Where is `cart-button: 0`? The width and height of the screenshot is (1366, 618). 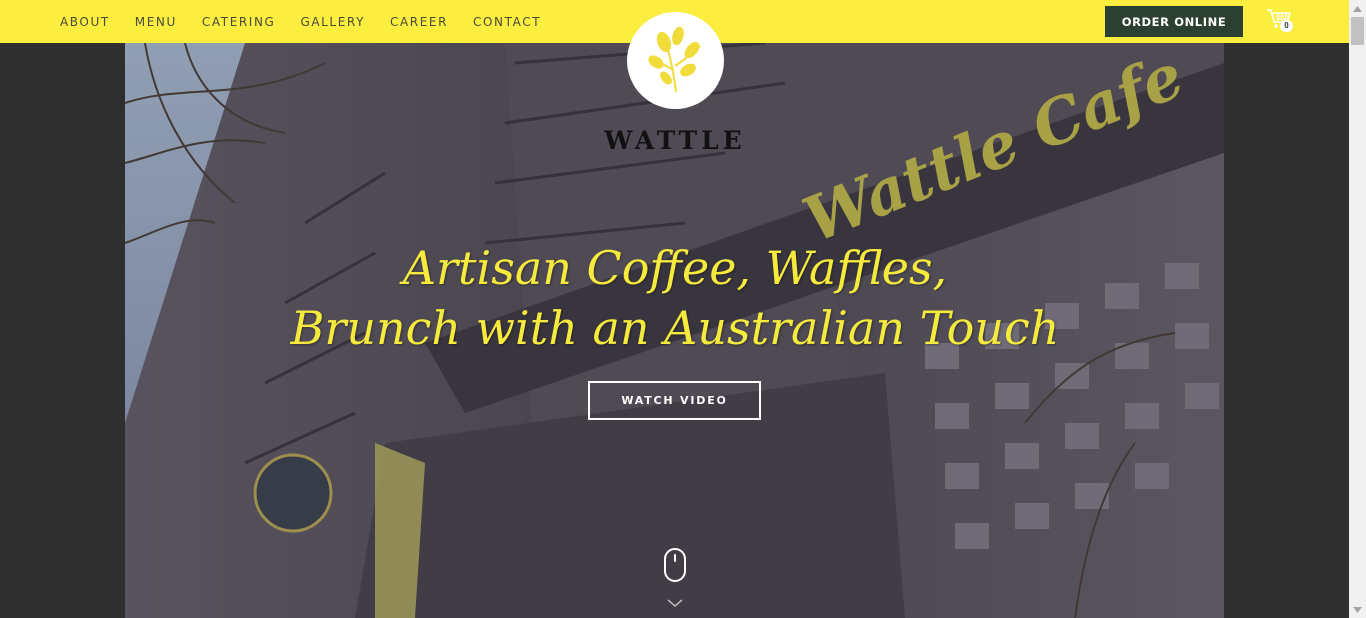 cart-button: 0 is located at coordinates (1281, 21).